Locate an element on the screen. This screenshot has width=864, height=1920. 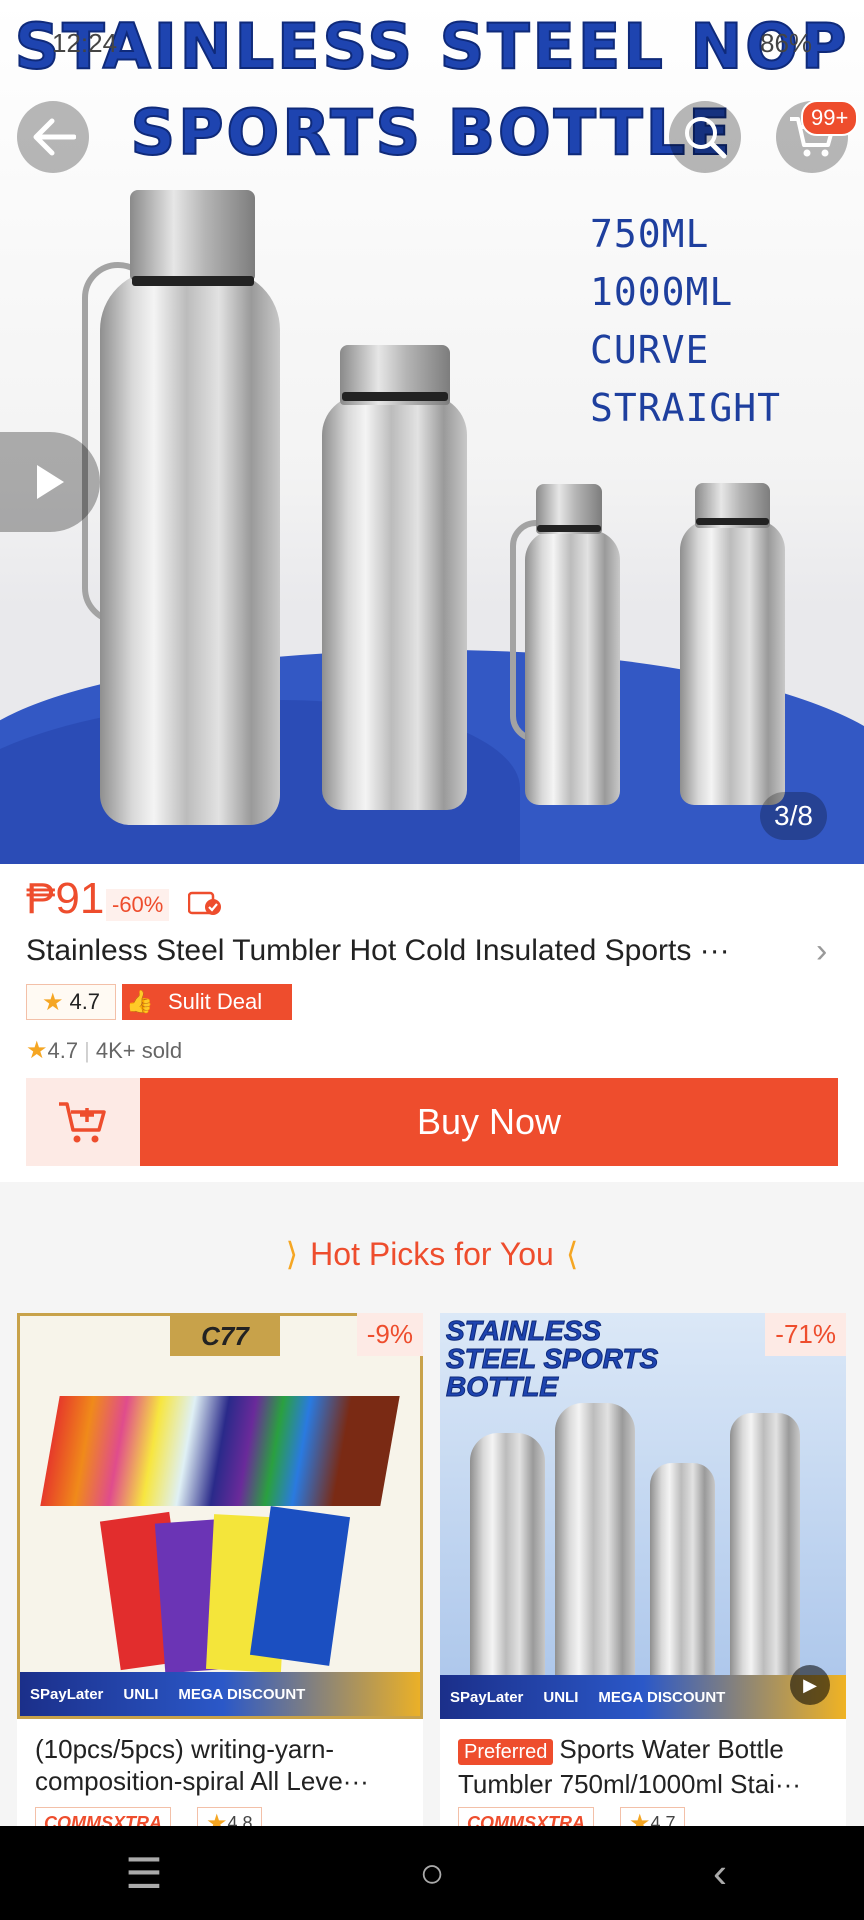
decoration-icon: ⟨ is located at coordinates (572, 1254).